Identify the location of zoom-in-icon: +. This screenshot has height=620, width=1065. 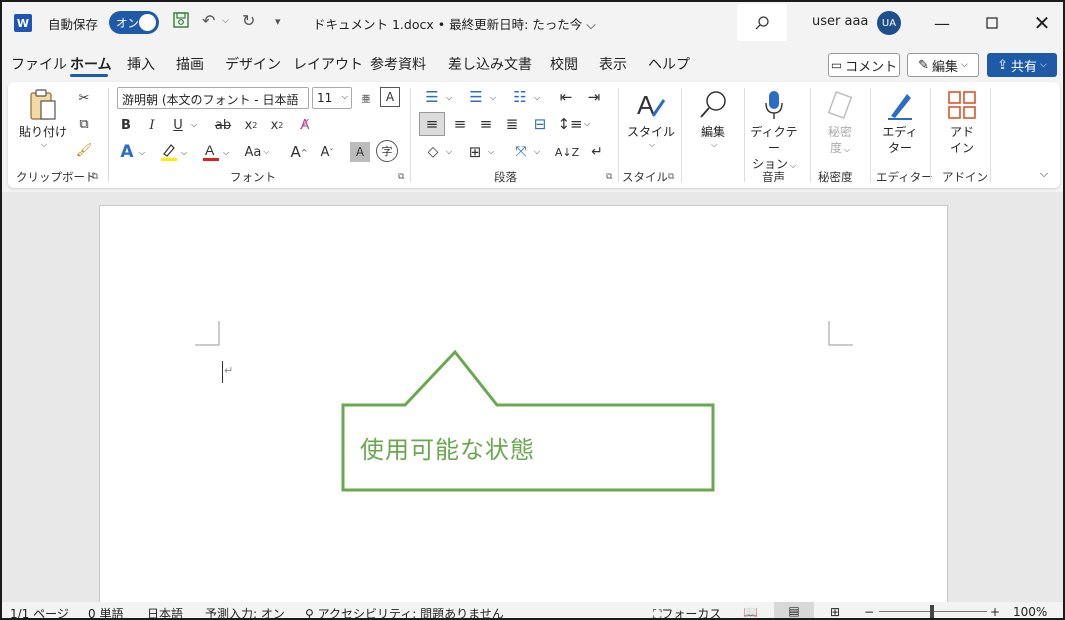
(995, 611).